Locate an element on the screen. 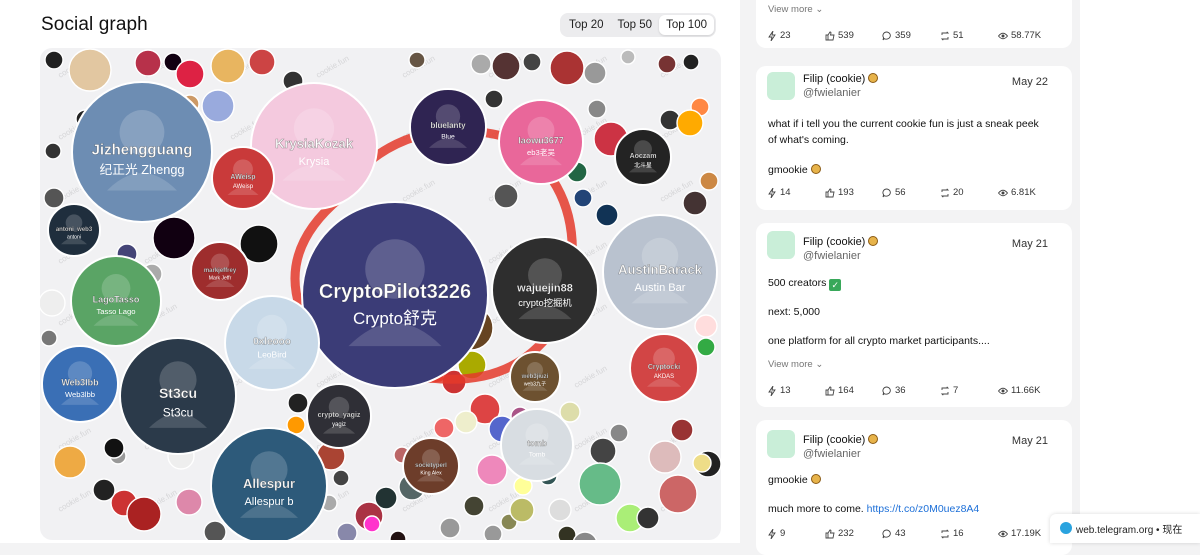 The image size is (1200, 555). likes-stat: 193 is located at coordinates (853, 192).